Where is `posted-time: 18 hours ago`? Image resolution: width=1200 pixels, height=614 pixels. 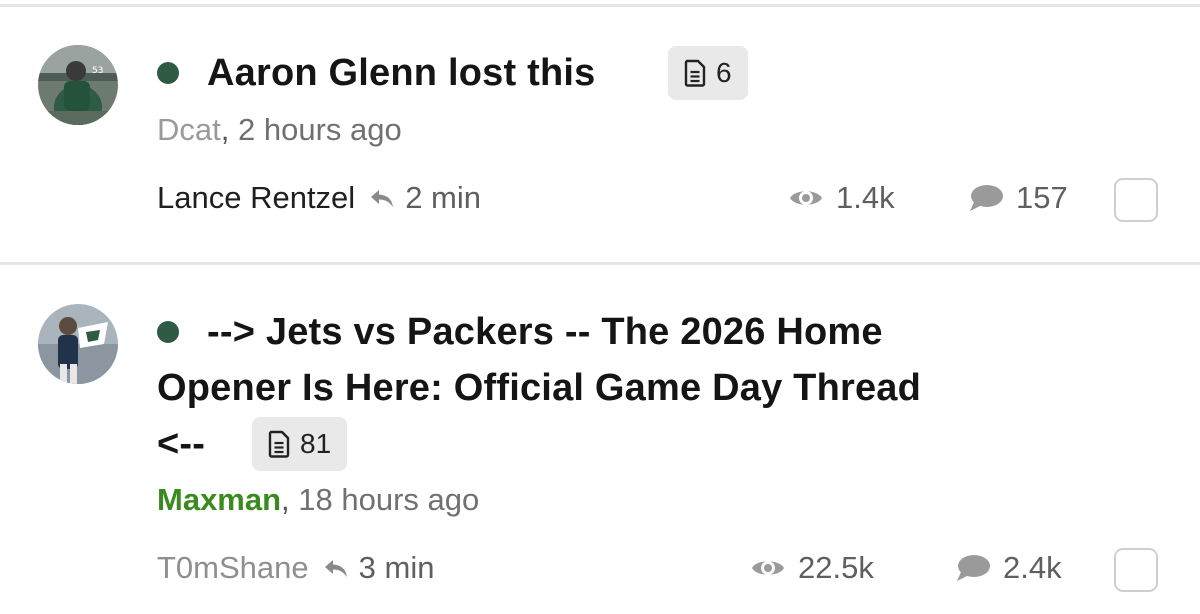
posted-time: 18 hours ago is located at coordinates (389, 499).